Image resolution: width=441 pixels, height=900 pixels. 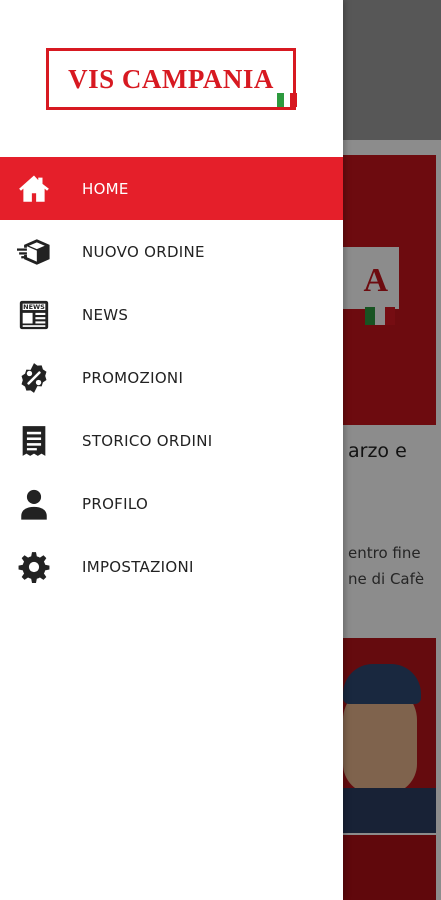 I want to click on menu-item-label: STORICO ORDINI, so click(x=147, y=440).